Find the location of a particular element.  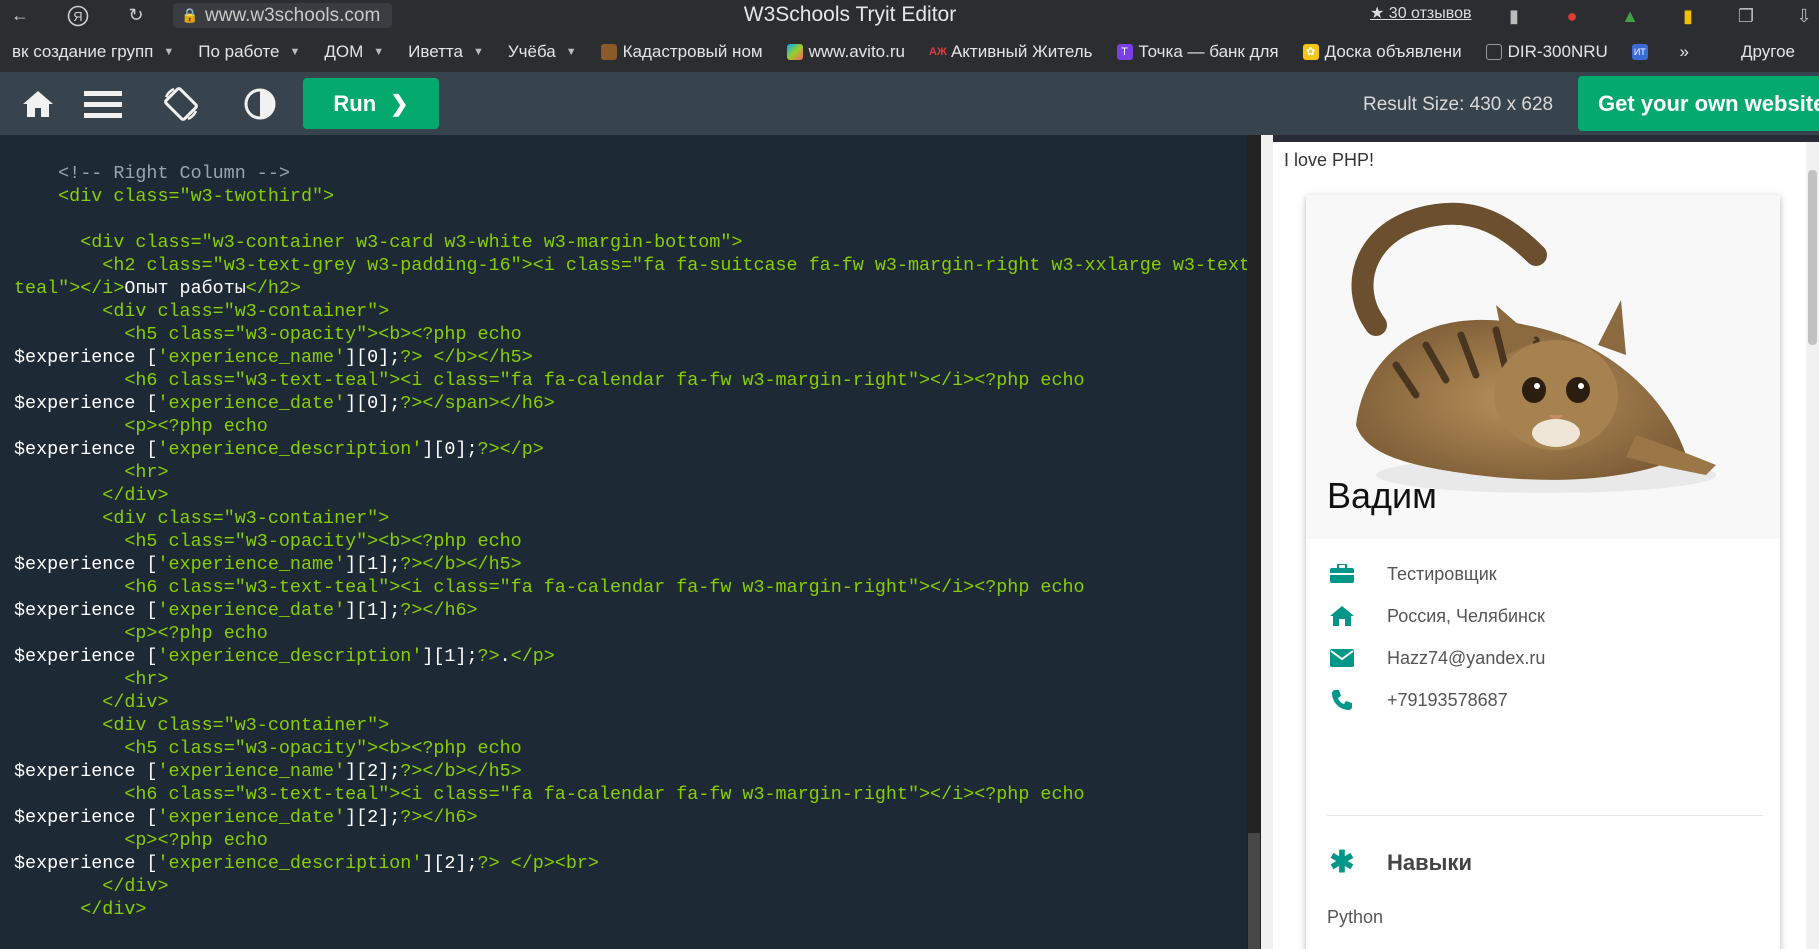

bookmark-item: Учёба ▼ is located at coordinates (542, 52).